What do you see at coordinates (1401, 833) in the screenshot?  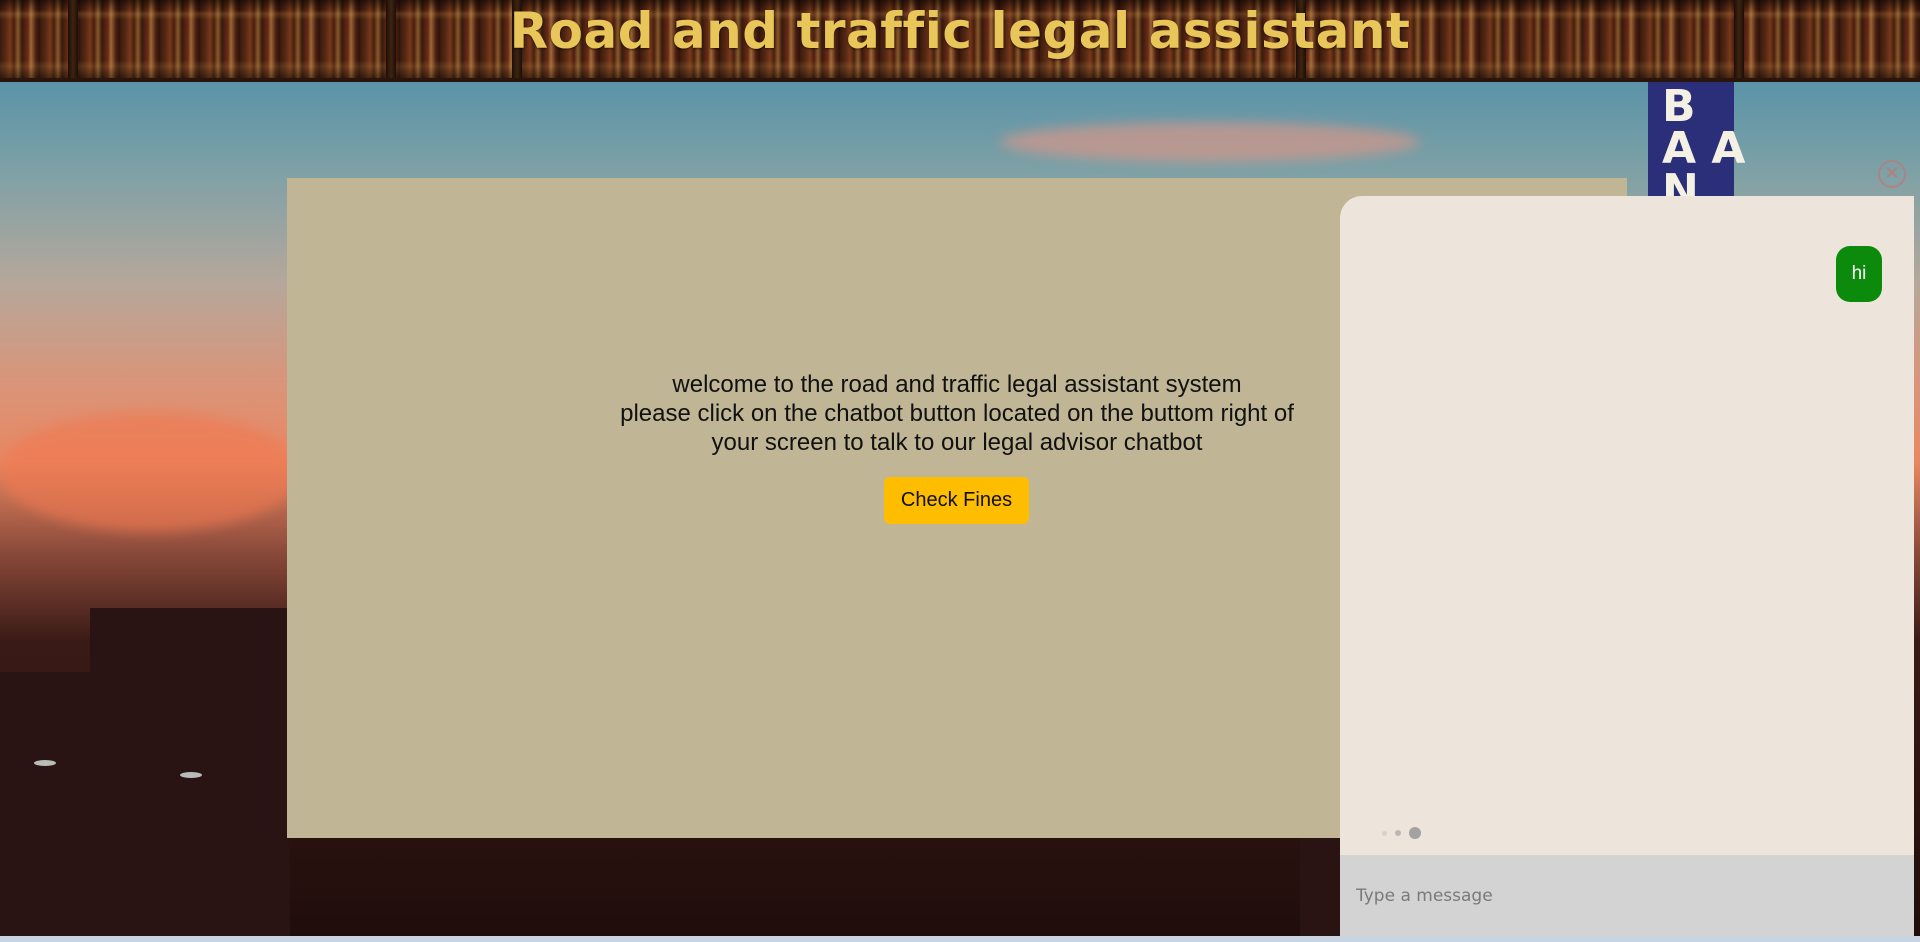 I see `typing-indicator` at bounding box center [1401, 833].